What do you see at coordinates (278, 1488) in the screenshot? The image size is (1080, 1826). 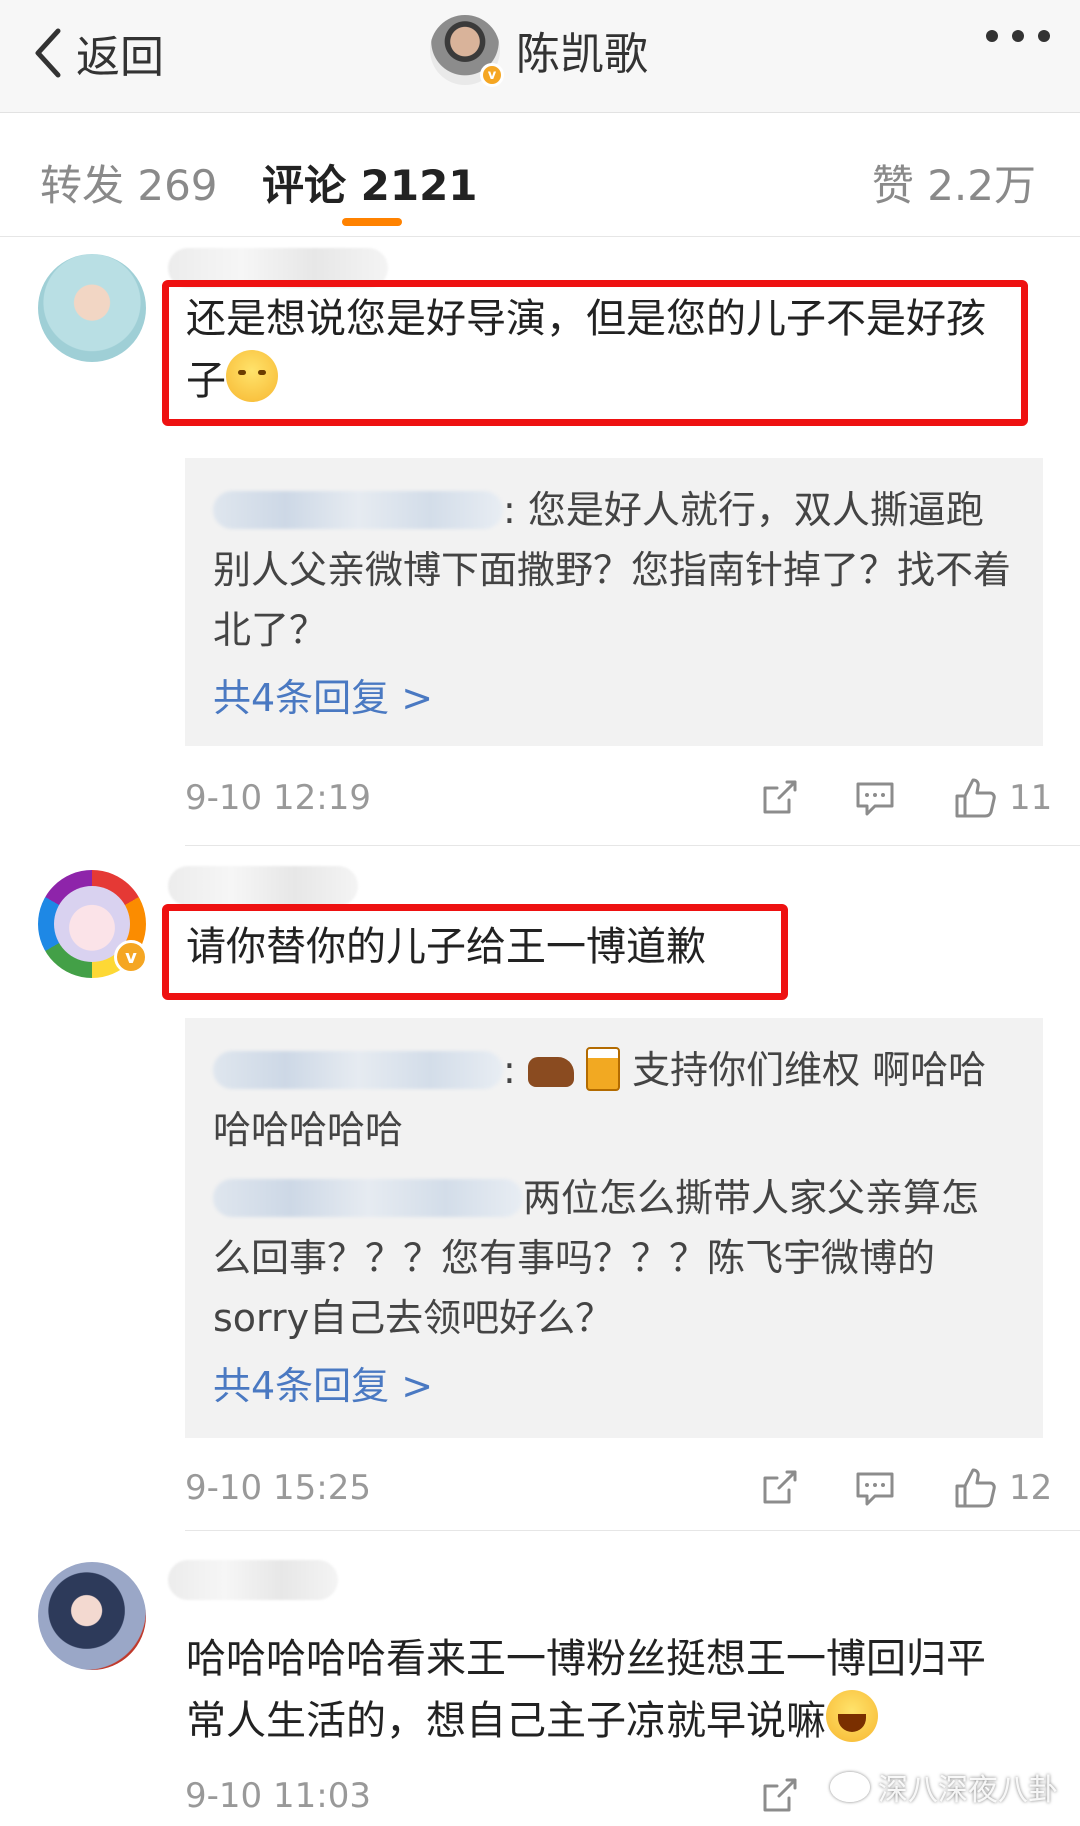 I see `comment-time: 9-10 15:25` at bounding box center [278, 1488].